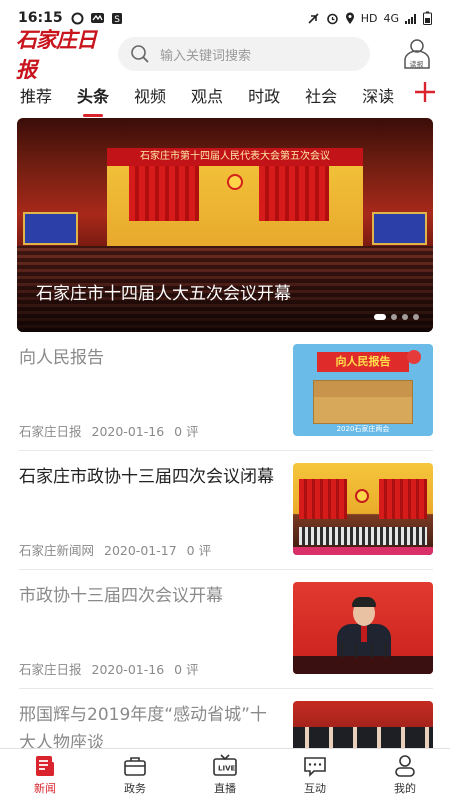  I want to click on news-text: 石家庄市政协十三届四次会议闭幕 石家庄新闻网 2020-01-17 0 评, so click(156, 516).